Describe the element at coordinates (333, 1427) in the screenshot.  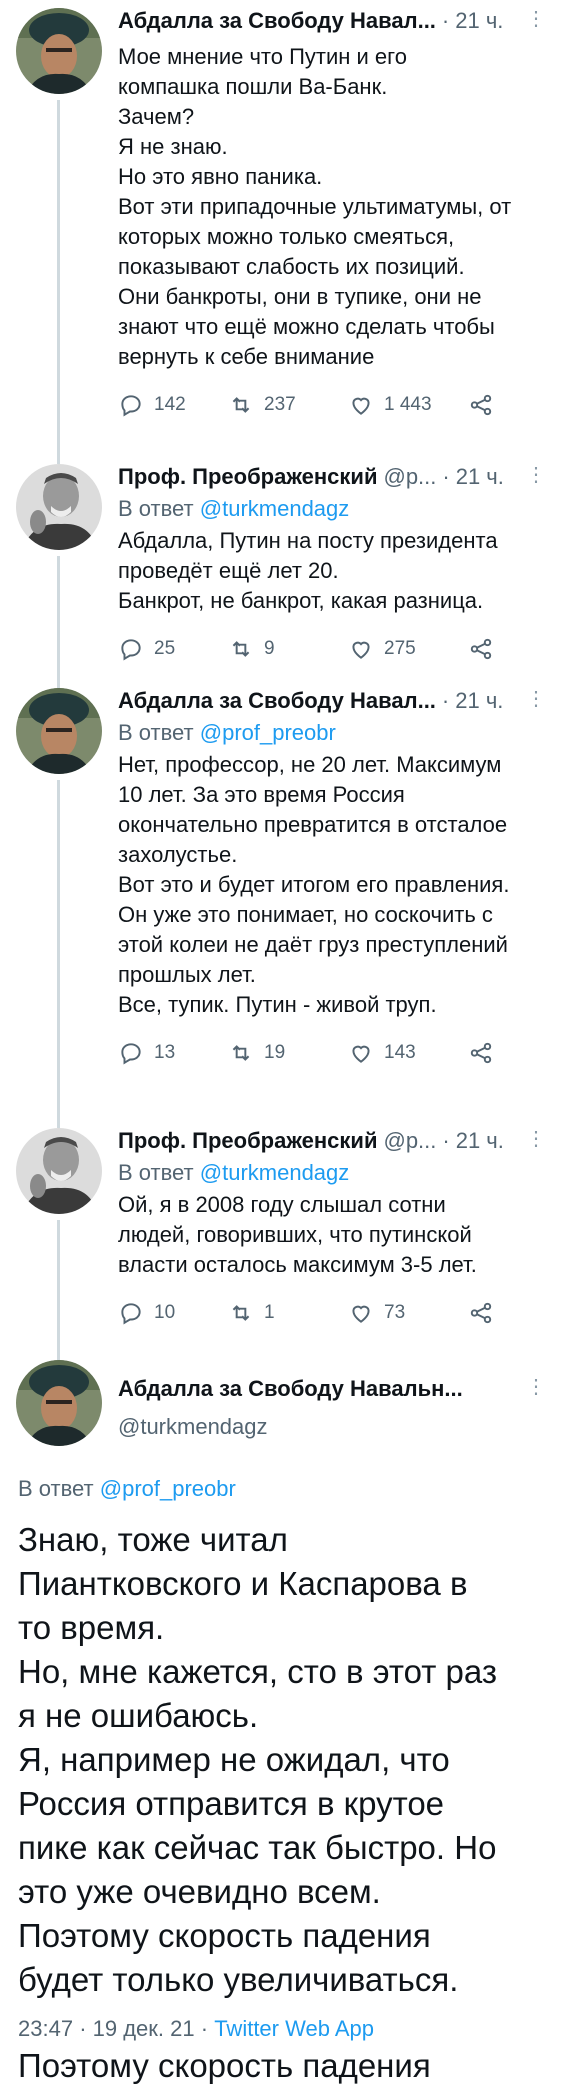
I see `author-handle: @turkmendagz` at that location.